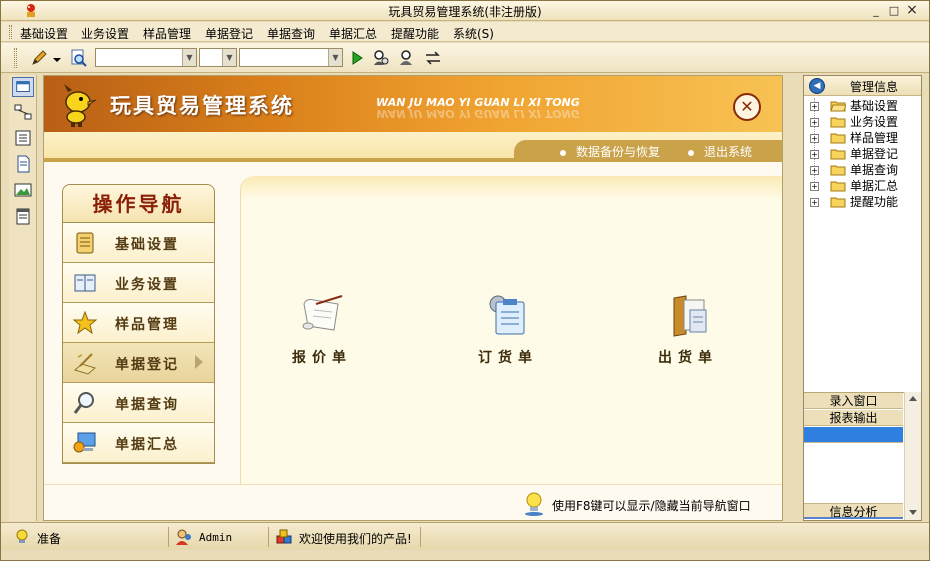  Describe the element at coordinates (23, 138) in the screenshot. I see `list-icon` at that location.